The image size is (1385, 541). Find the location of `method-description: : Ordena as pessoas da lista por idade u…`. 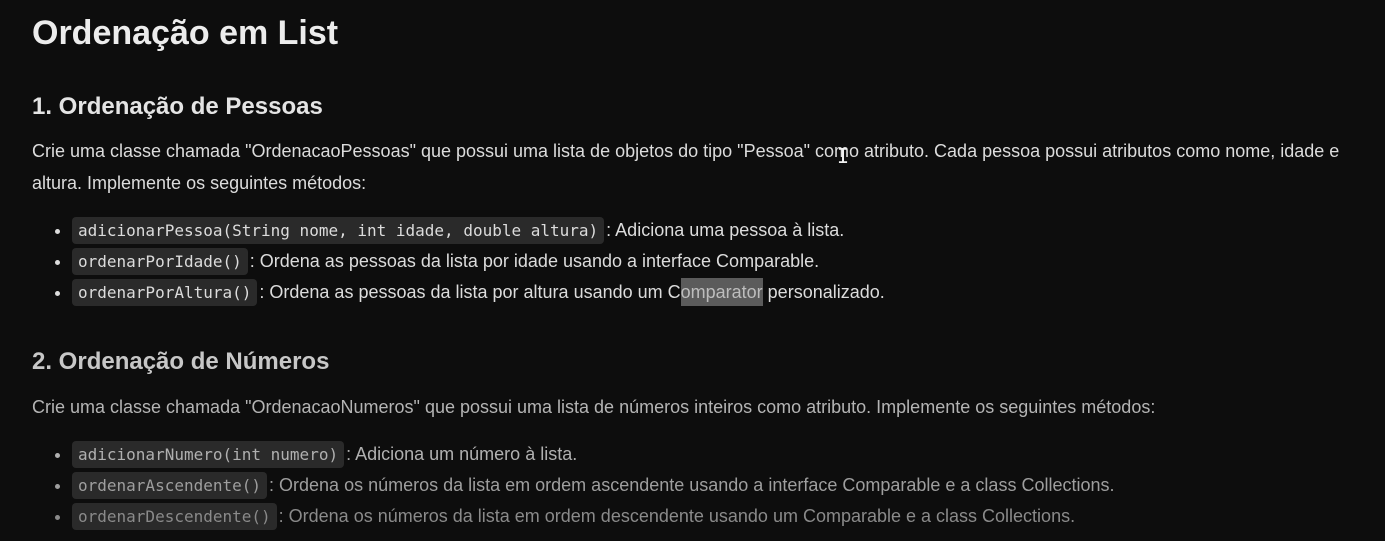

method-description: : Ordena as pessoas da lista por idade u… is located at coordinates (534, 261).